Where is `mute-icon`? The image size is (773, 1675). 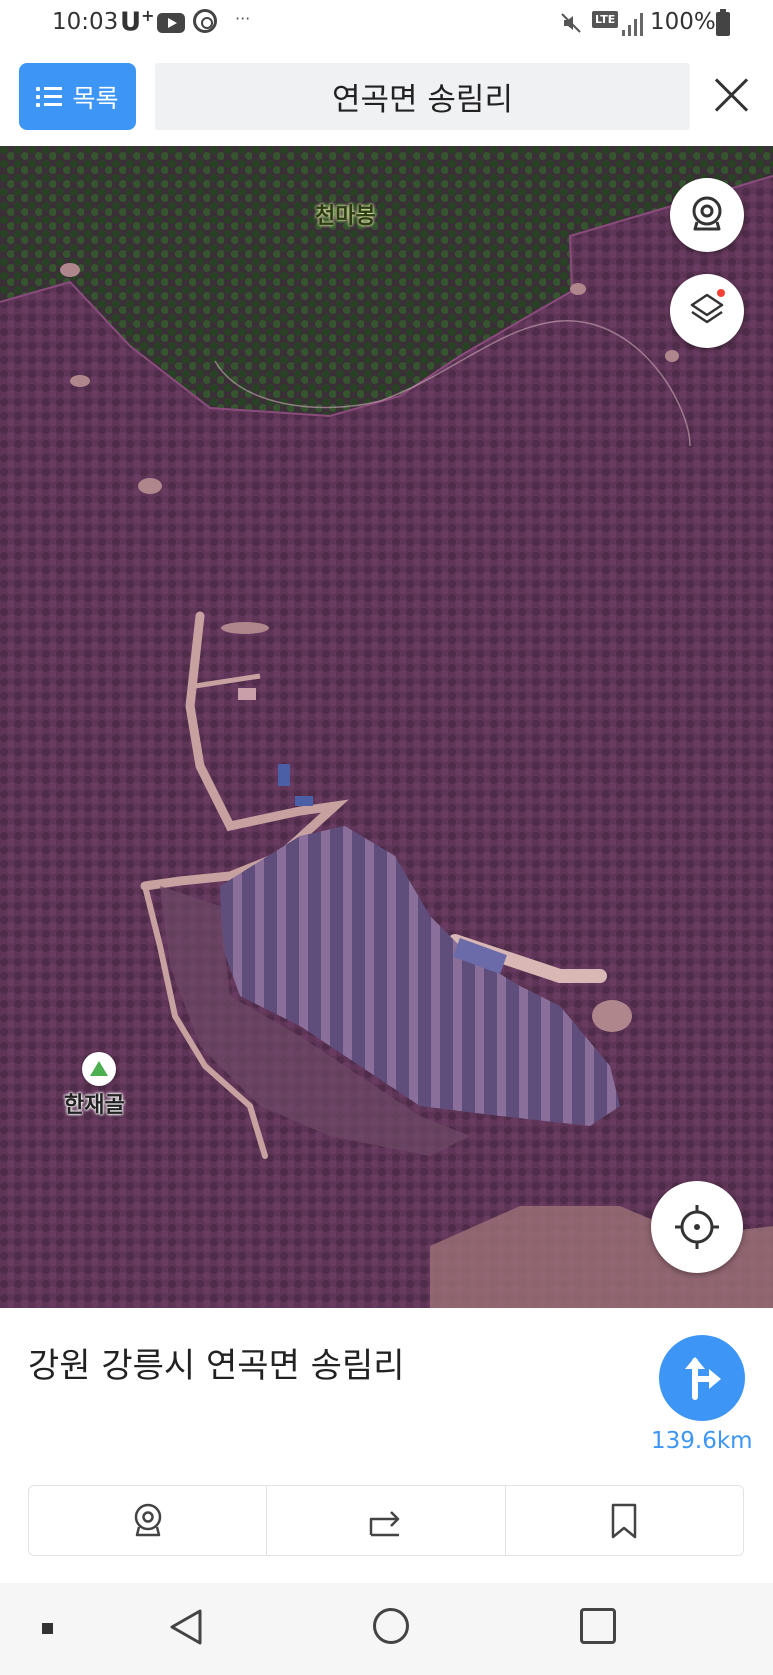 mute-icon is located at coordinates (571, 23).